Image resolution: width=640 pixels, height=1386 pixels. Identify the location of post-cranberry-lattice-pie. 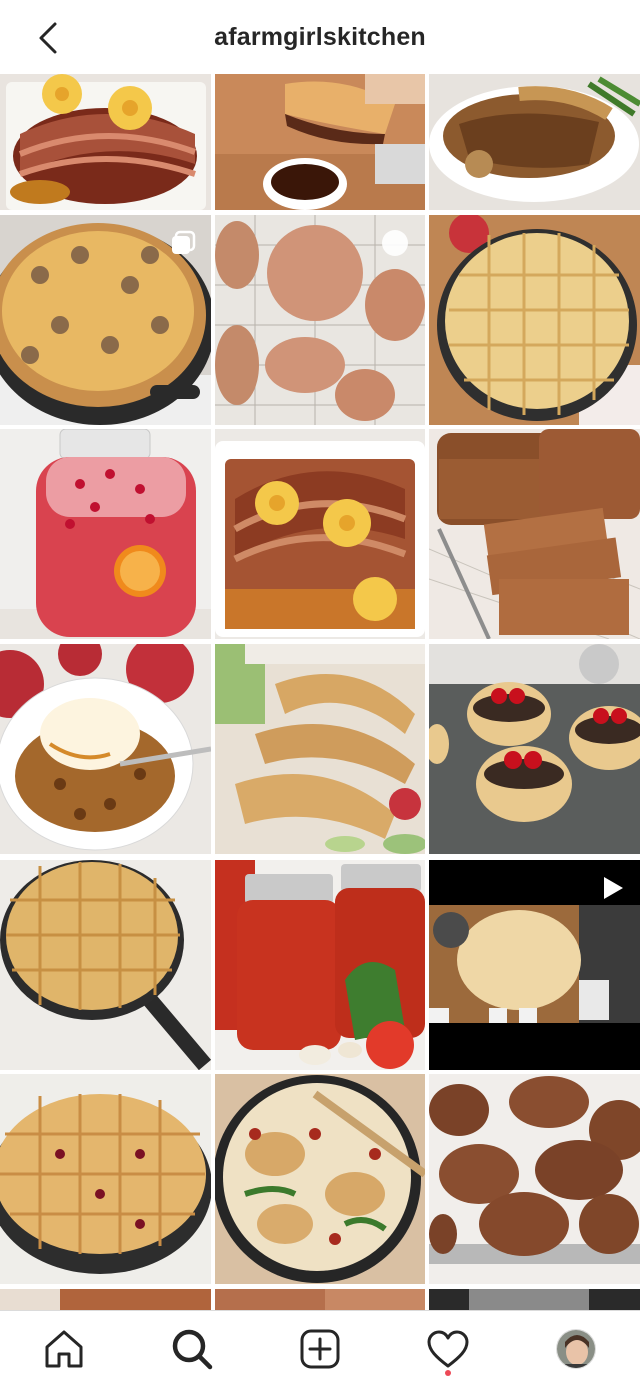
(105, 1179).